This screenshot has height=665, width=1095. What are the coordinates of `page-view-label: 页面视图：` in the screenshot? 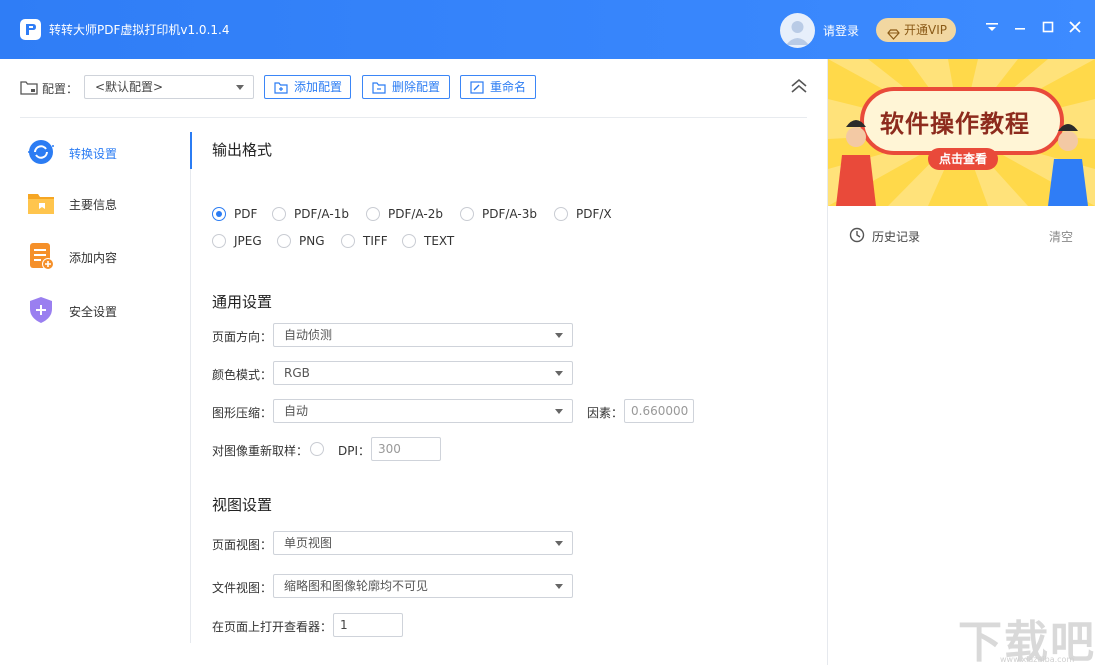 It's located at (242, 545).